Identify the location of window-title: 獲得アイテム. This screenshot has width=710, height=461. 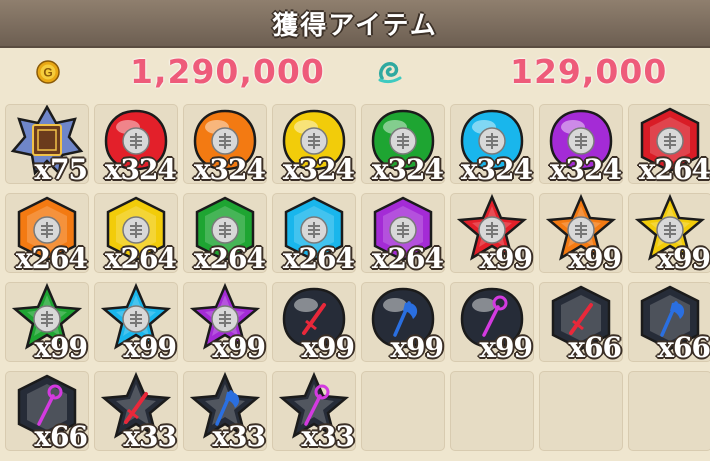
(355, 25).